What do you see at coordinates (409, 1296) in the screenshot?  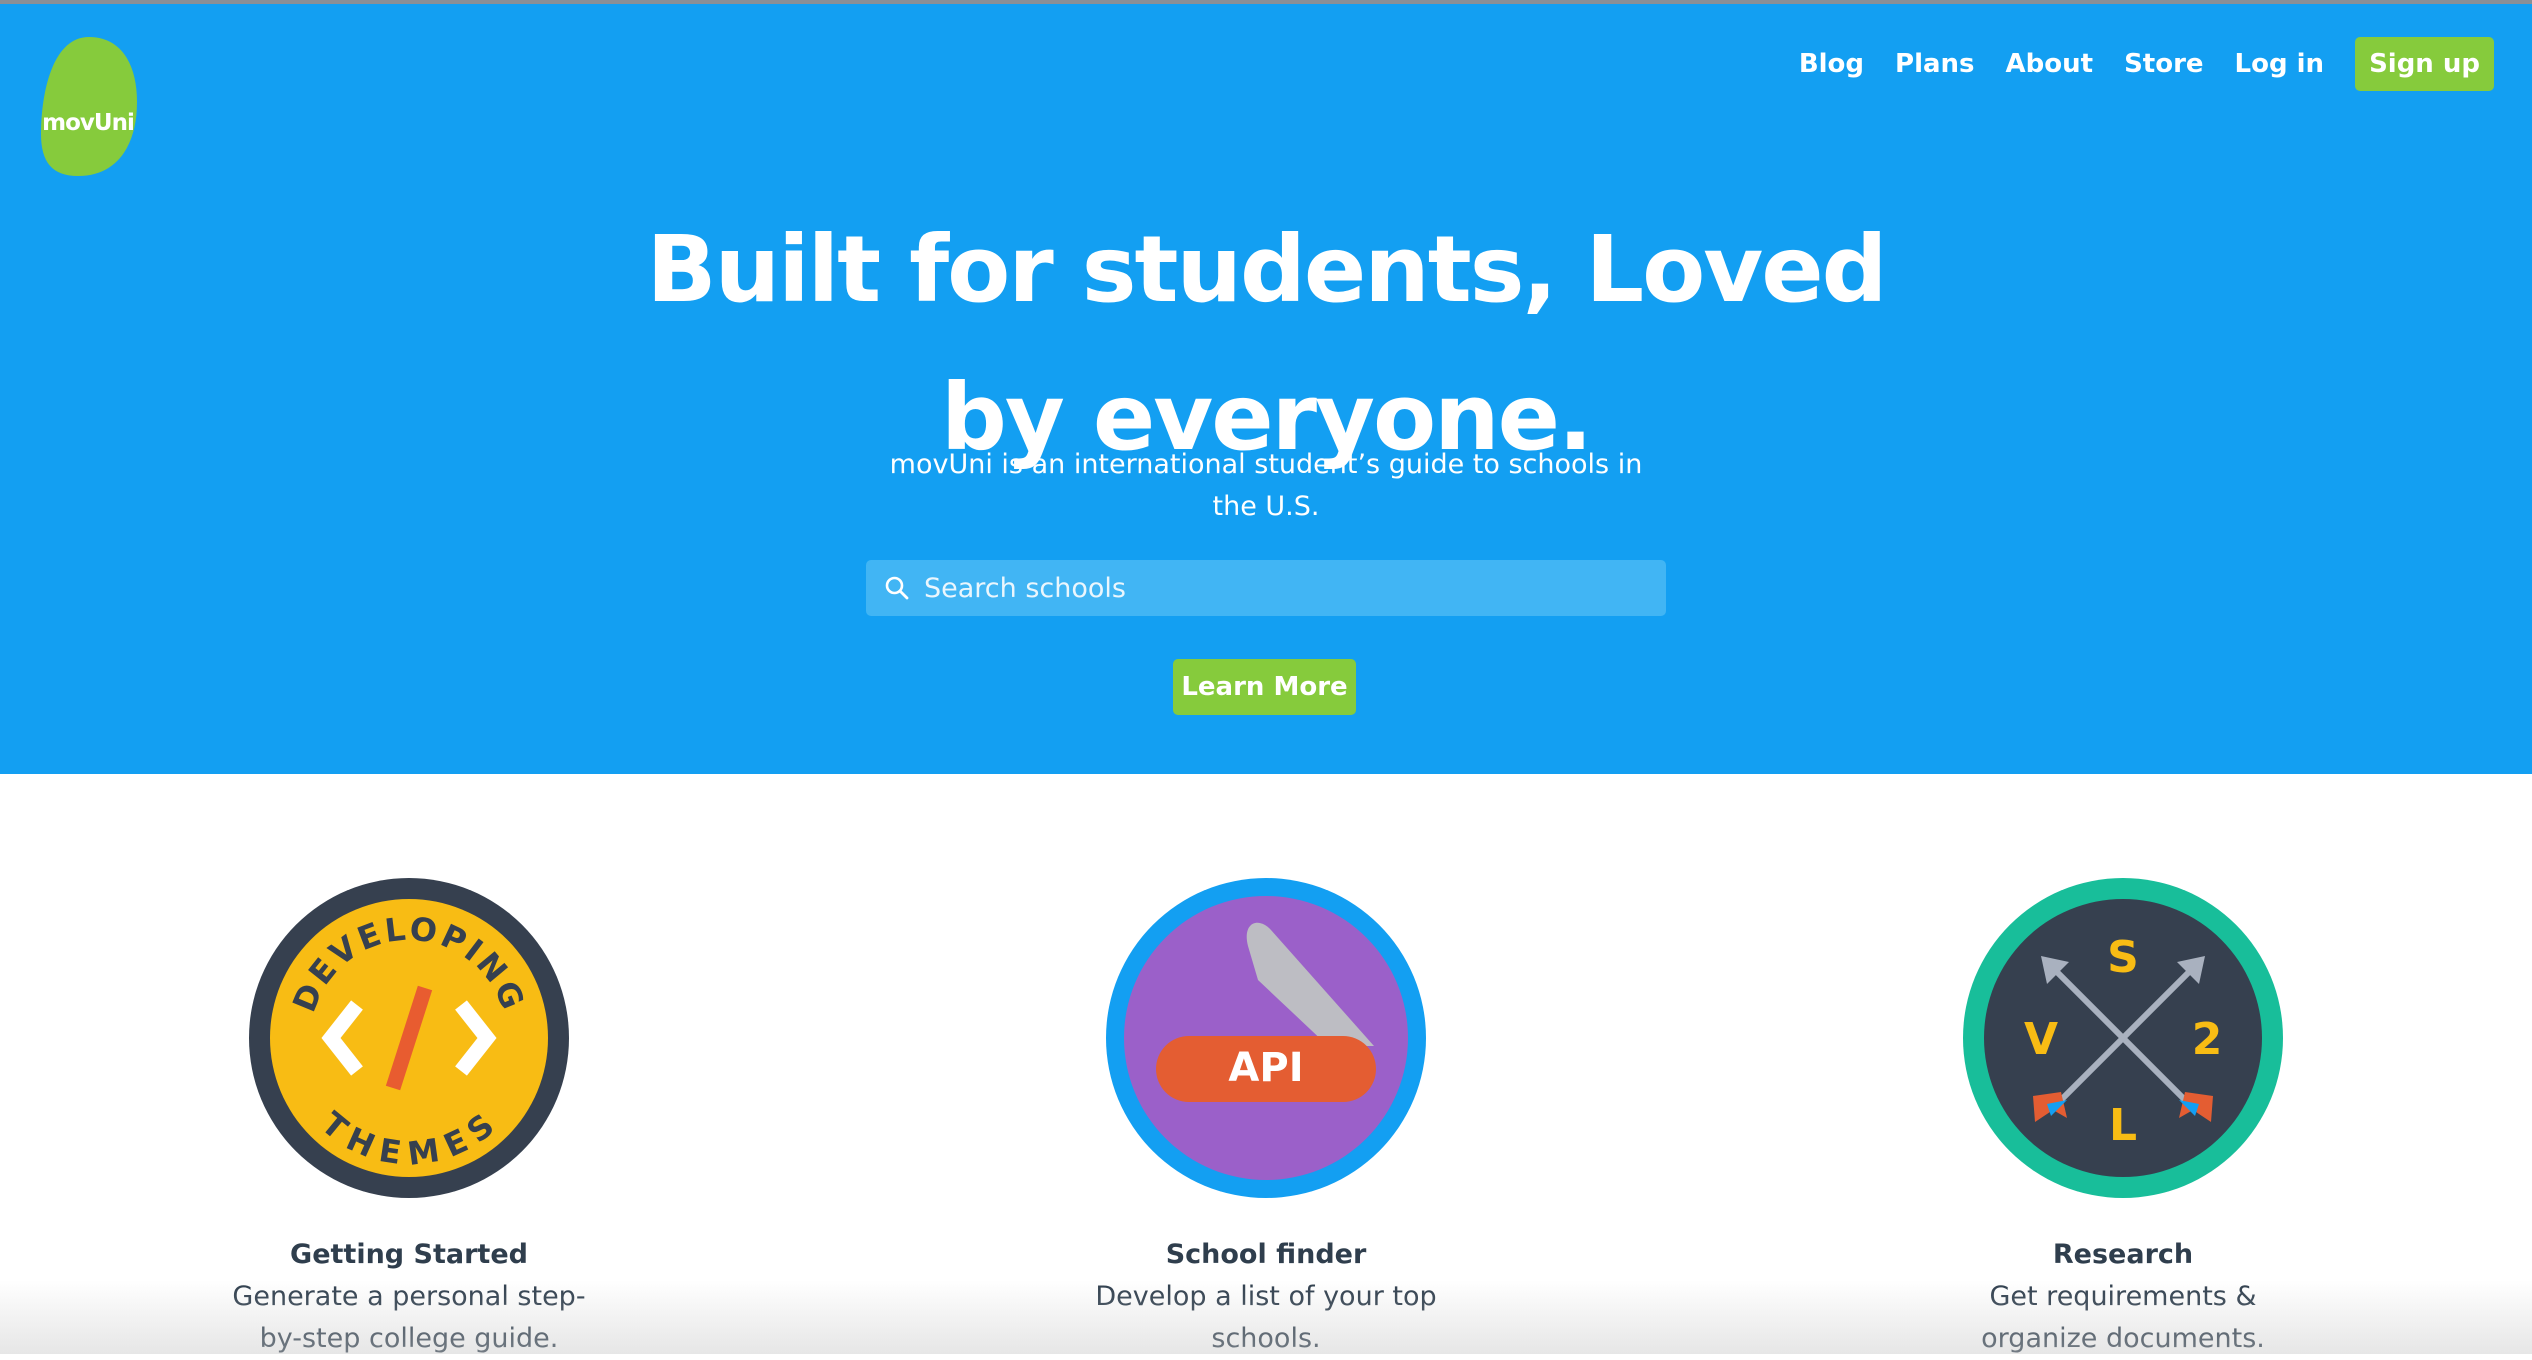 I see `feature-desc-line1: Generate a personal step-` at bounding box center [409, 1296].